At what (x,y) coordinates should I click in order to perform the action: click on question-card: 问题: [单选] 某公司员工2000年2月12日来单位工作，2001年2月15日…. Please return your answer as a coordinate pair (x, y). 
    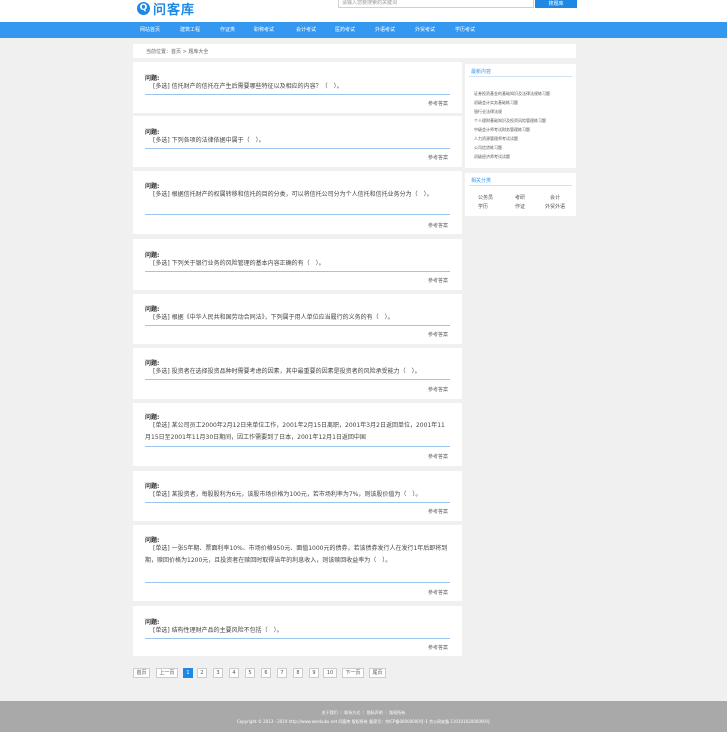
    Looking at the image, I should click on (297, 434).